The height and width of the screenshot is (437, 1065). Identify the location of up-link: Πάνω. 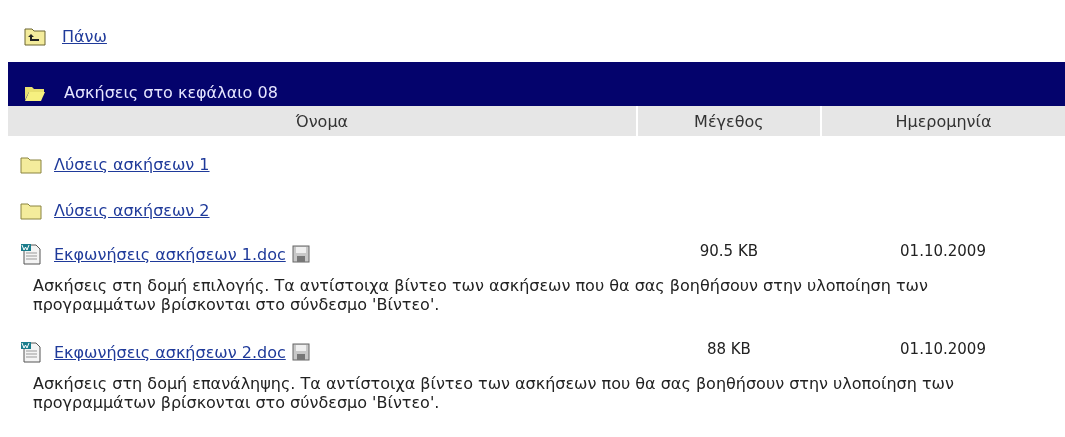
(81, 36).